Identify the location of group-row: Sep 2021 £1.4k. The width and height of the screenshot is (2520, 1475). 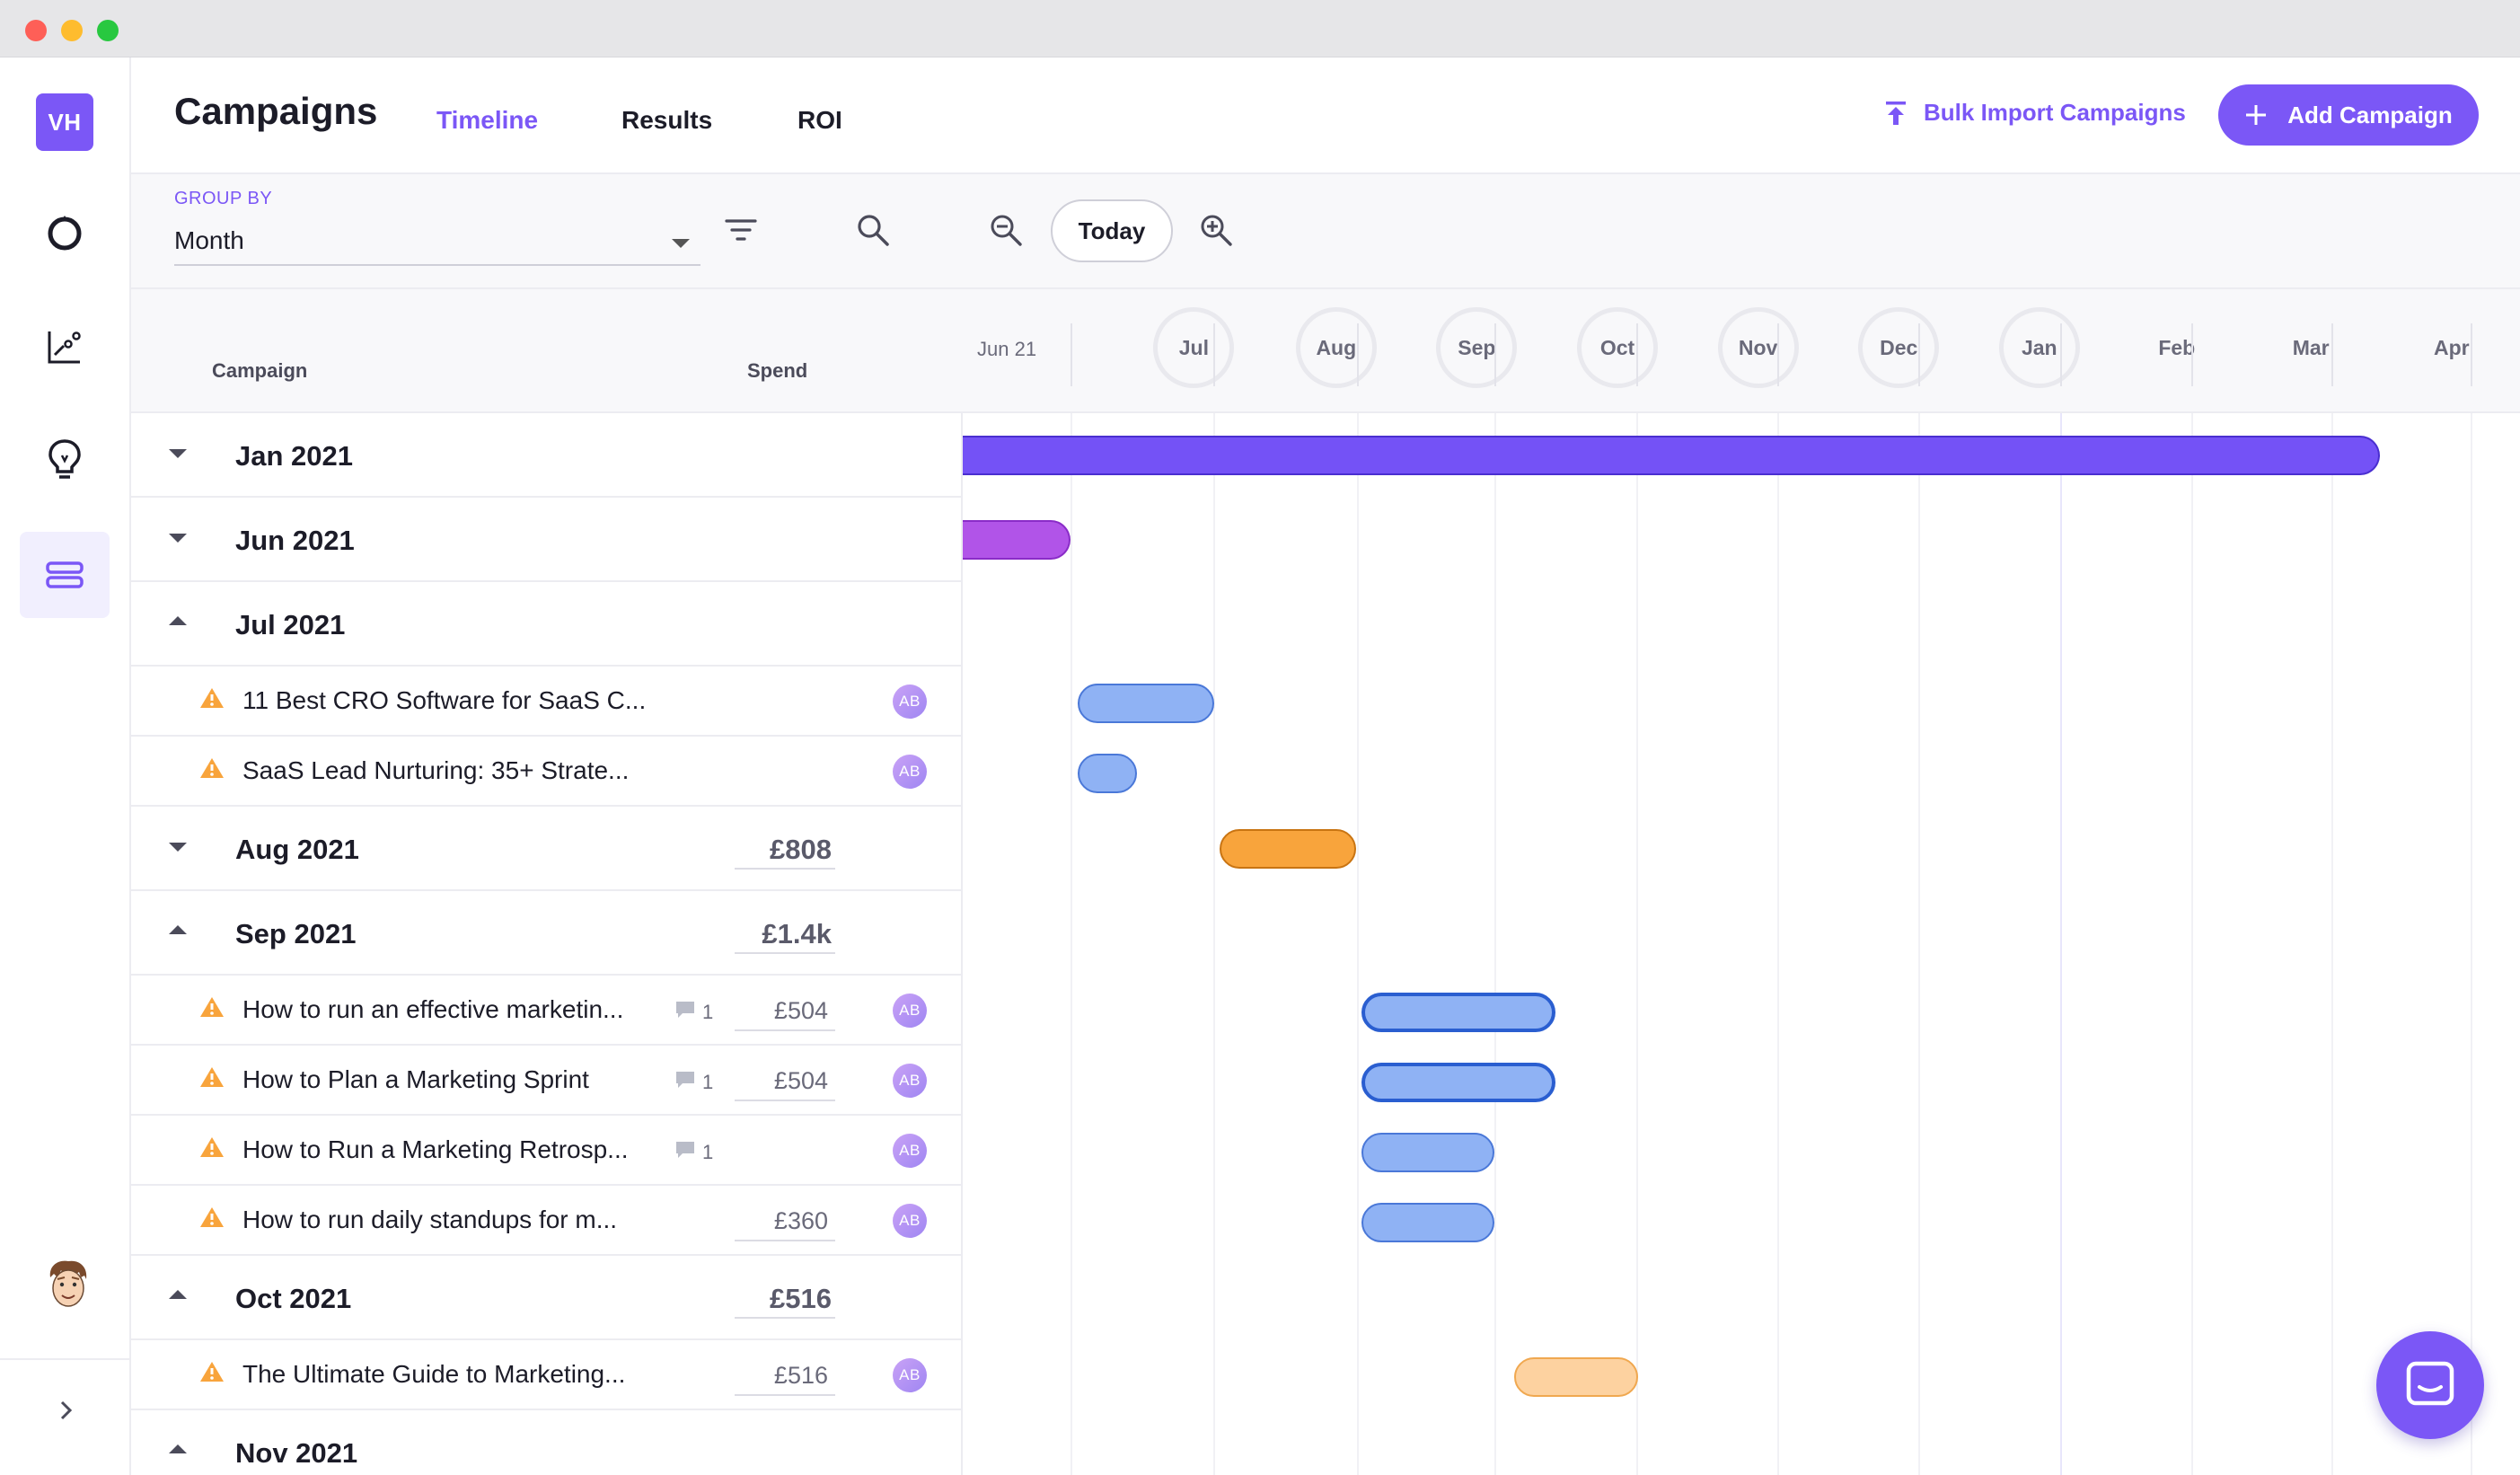
(547, 933).